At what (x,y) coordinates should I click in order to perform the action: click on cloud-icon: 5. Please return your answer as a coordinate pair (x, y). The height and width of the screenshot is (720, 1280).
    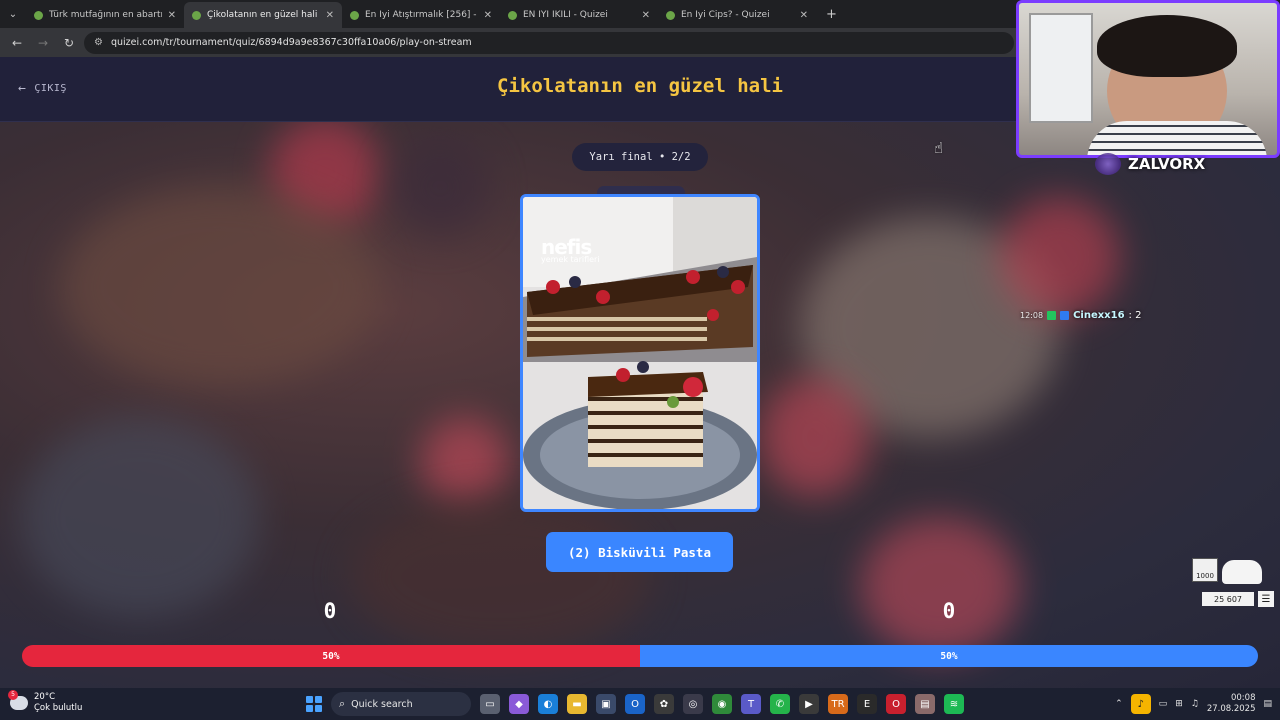
    Looking at the image, I should click on (18, 700).